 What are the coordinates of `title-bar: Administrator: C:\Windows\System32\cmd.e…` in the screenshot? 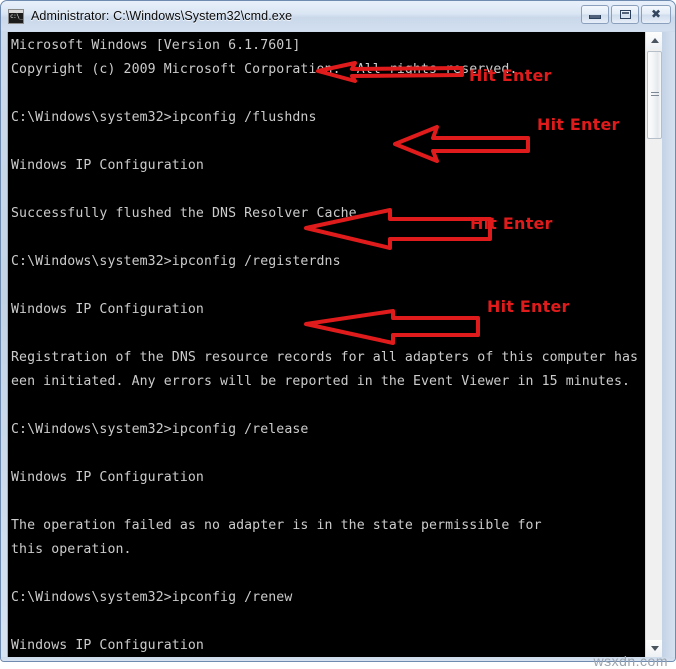 It's located at (338, 16).